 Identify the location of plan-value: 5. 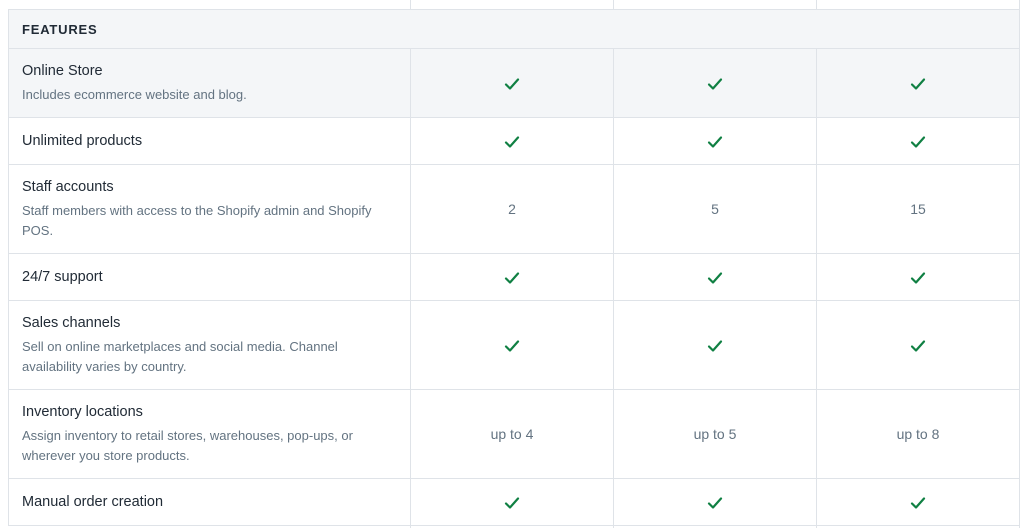
(715, 209).